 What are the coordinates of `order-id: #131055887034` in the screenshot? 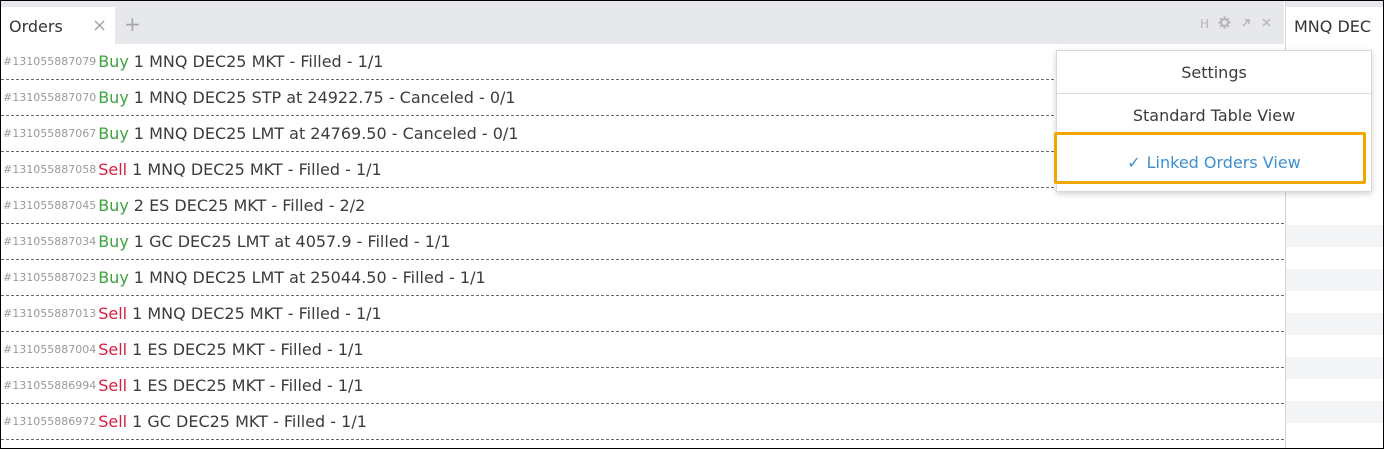 It's located at (50, 241).